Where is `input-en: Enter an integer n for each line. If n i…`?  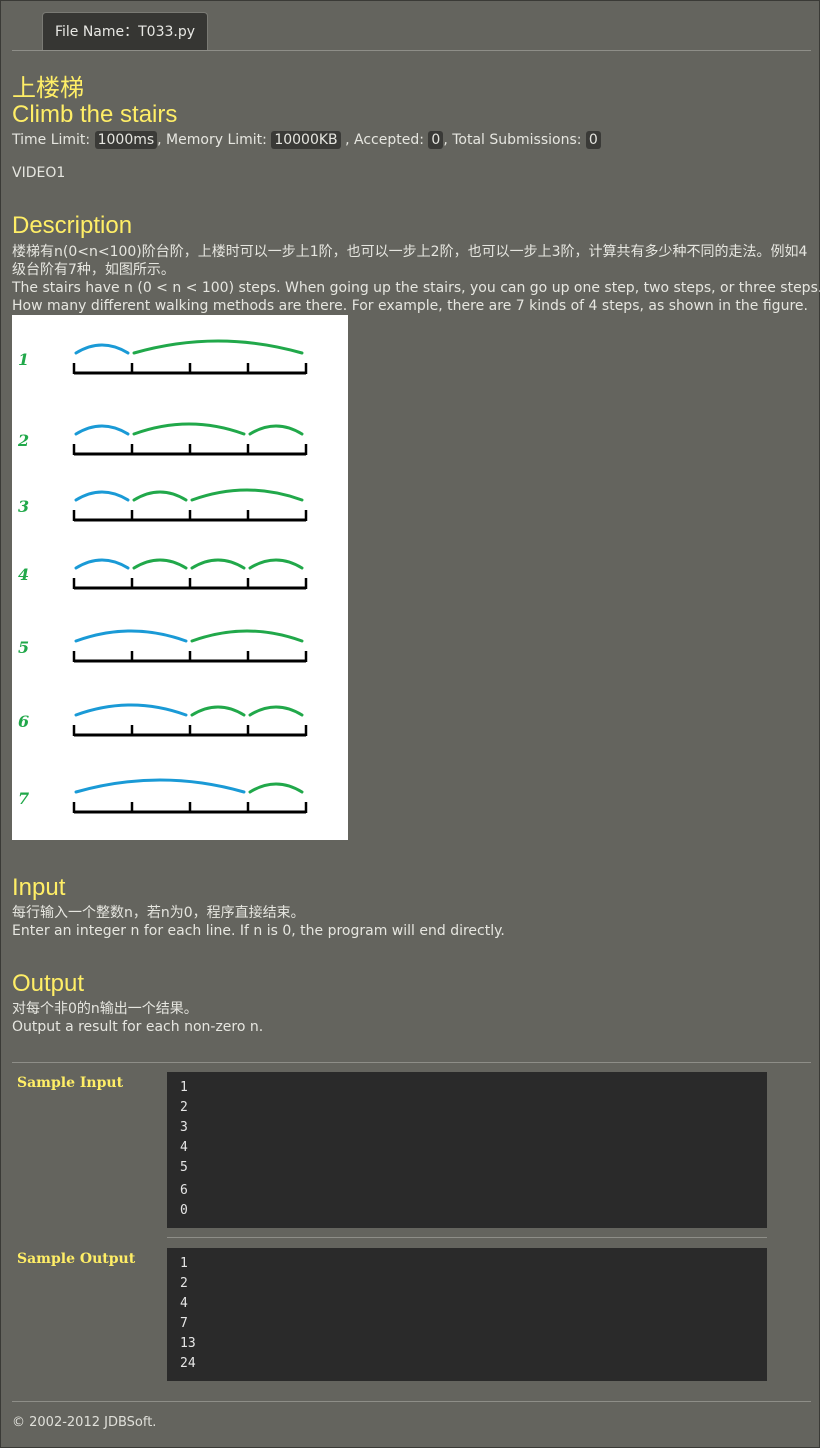
input-en: Enter an integer n for each line. If n i… is located at coordinates (258, 931).